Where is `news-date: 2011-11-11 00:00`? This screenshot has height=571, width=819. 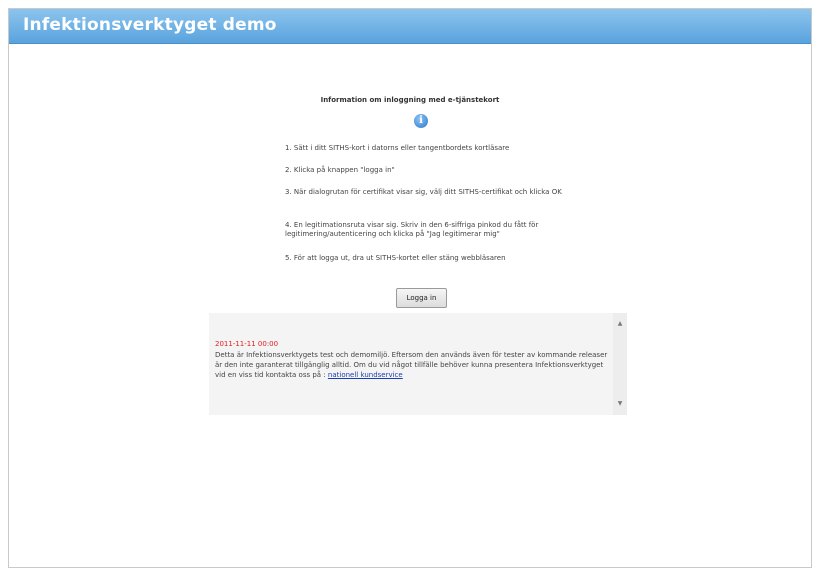
news-date: 2011-11-11 00:00 is located at coordinates (247, 344).